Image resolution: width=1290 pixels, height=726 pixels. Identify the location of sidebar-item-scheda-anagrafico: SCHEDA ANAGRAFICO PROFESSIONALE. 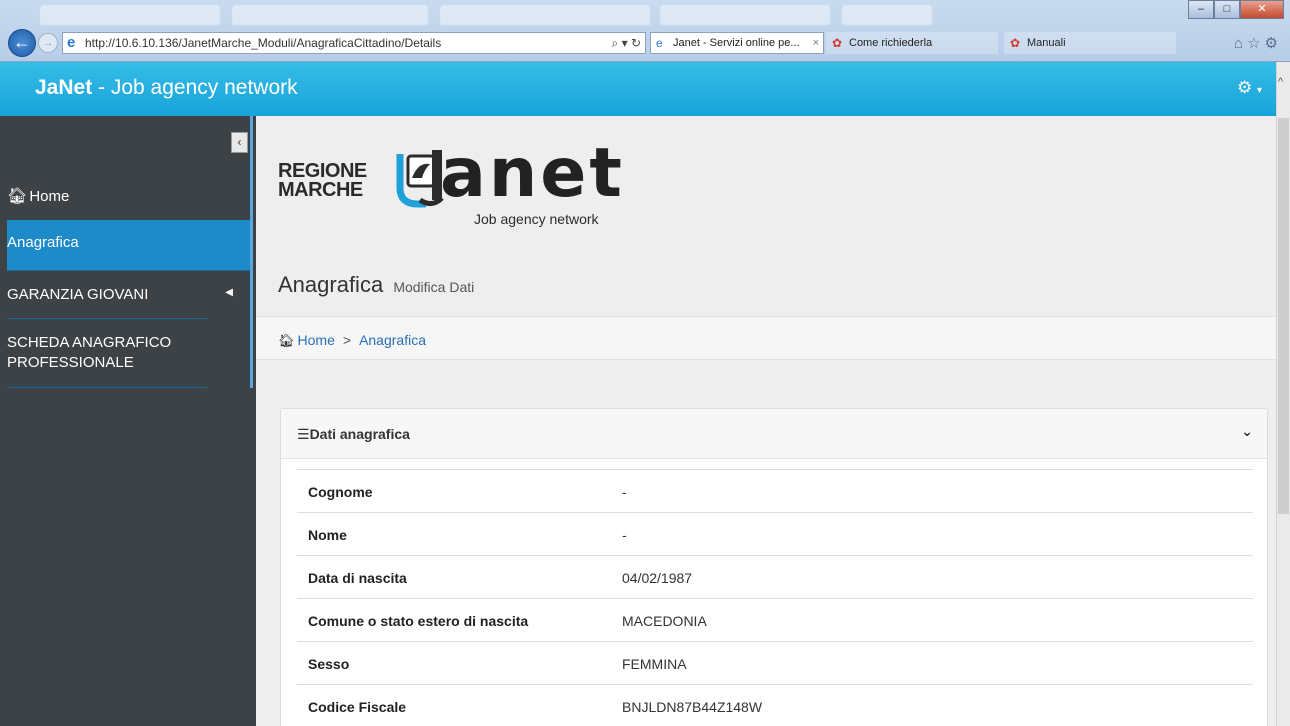
(107, 353).